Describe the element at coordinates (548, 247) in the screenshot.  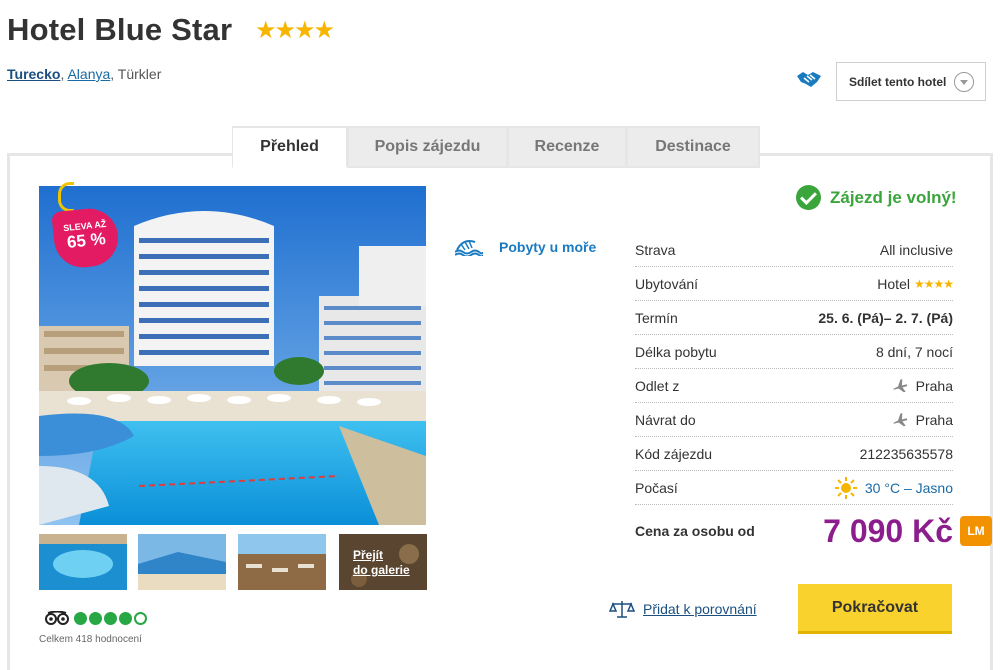
I see `feature-seaside-label: Pobyty u moře` at that location.